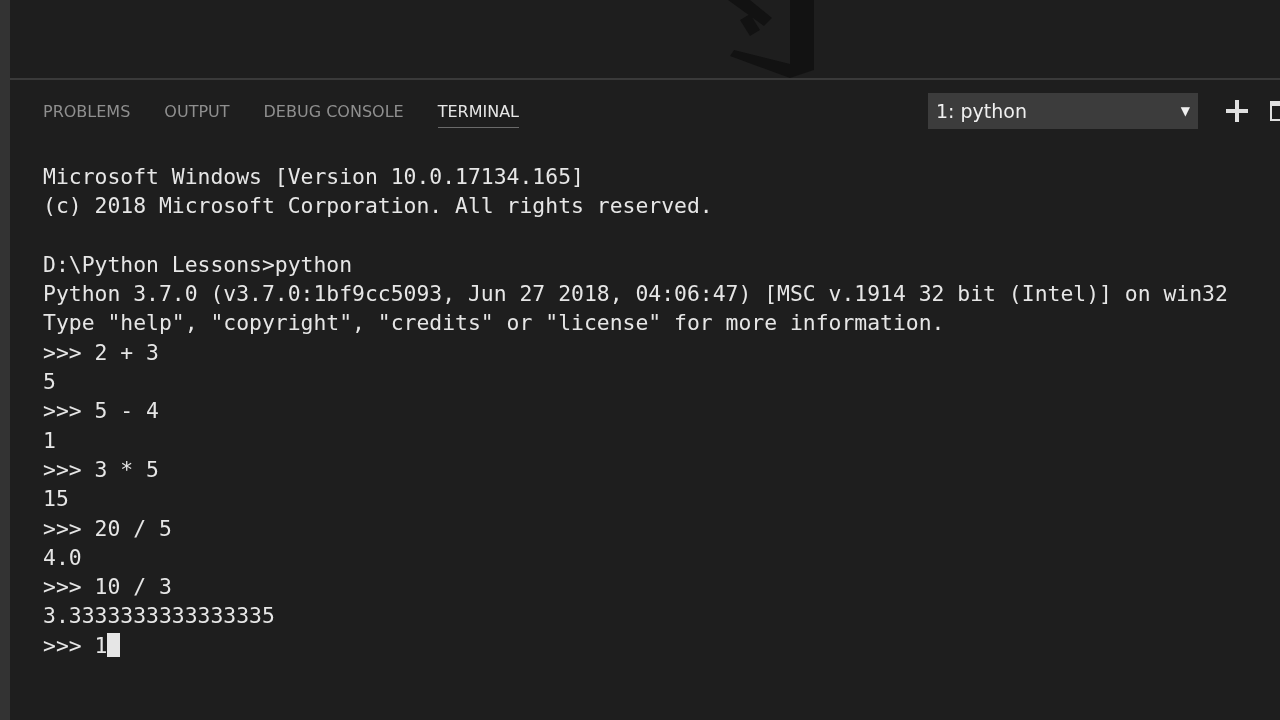 Image resolution: width=1280 pixels, height=720 pixels. I want to click on terminal-dropdown: 1: python ▼, so click(1063, 111).